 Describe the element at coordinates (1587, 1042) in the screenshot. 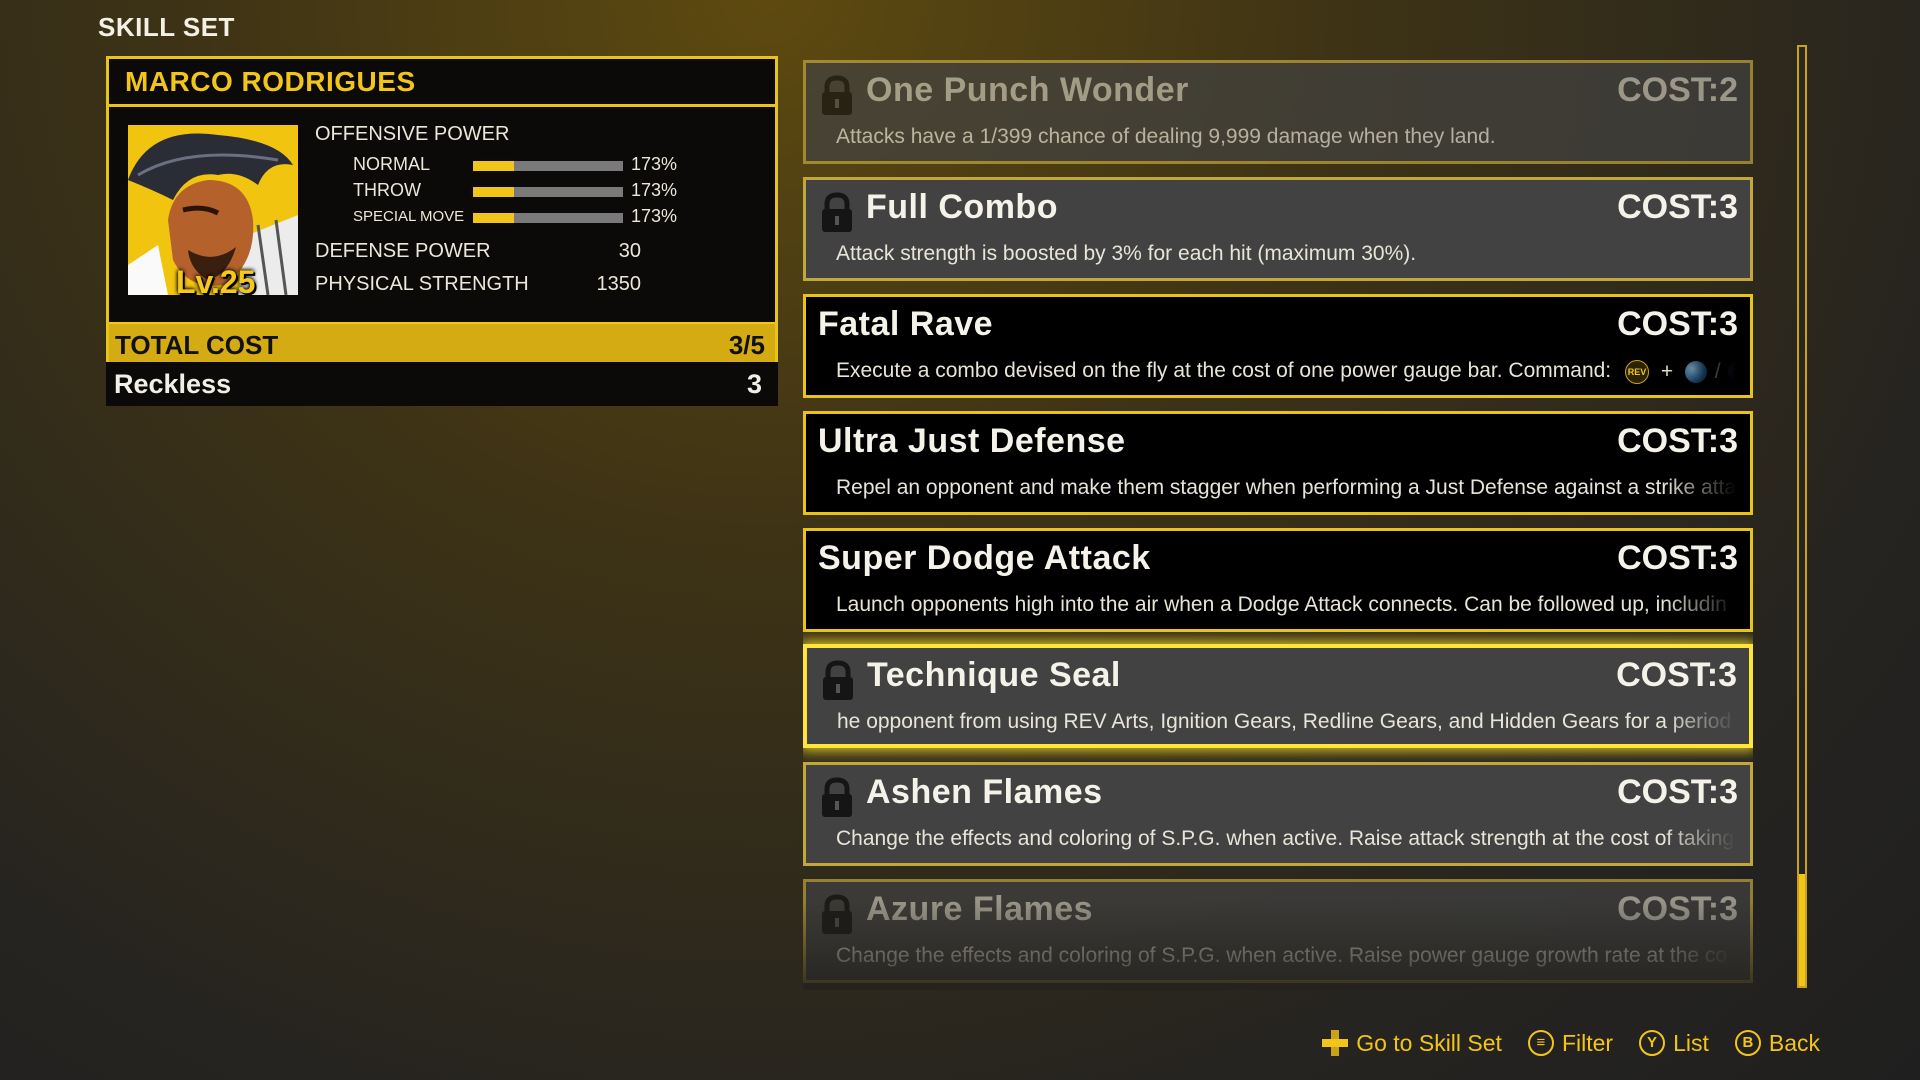

I see `hint-label: Filter` at that location.